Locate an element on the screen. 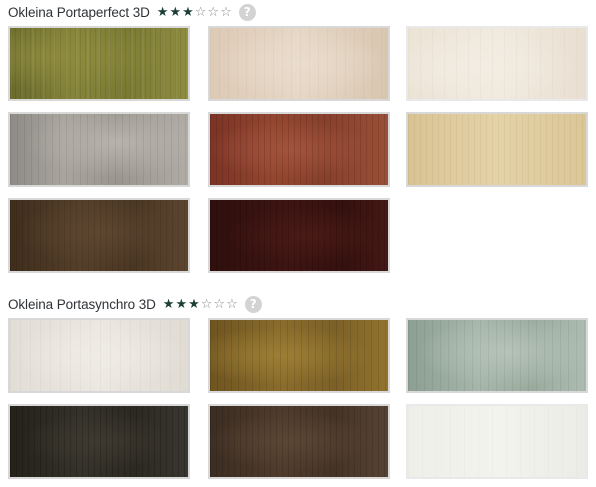 The image size is (596, 487). swatch-white-pine is located at coordinates (99, 355).